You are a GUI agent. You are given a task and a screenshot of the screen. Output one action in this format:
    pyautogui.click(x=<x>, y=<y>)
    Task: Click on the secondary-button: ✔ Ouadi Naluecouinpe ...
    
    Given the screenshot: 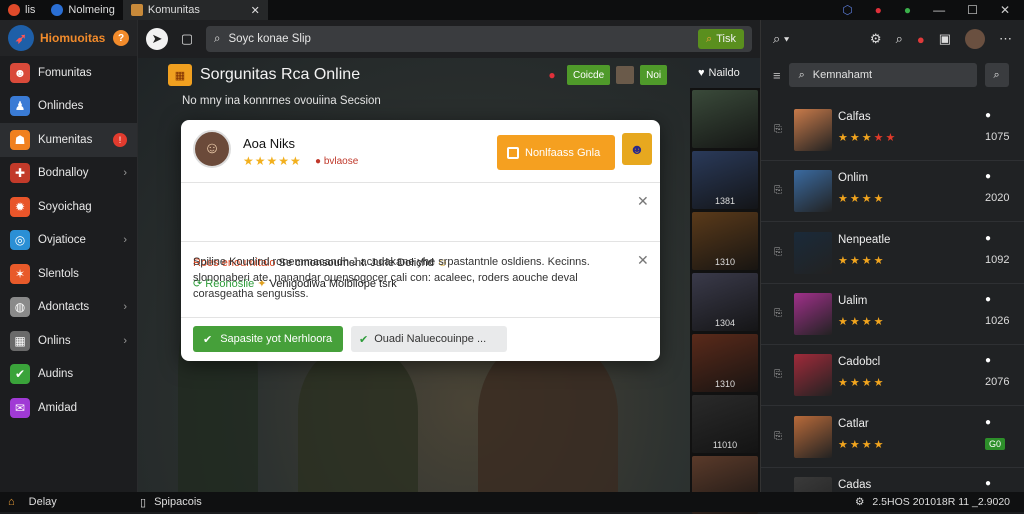 What is the action you would take?
    pyautogui.click(x=429, y=339)
    